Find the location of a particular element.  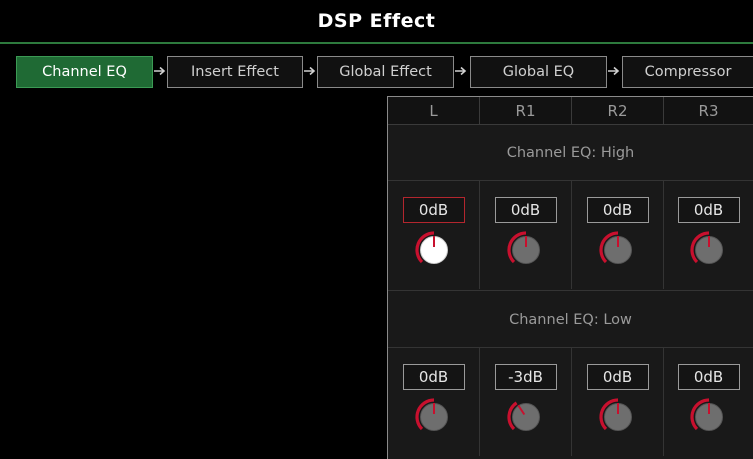

divider is located at coordinates (570, 290).